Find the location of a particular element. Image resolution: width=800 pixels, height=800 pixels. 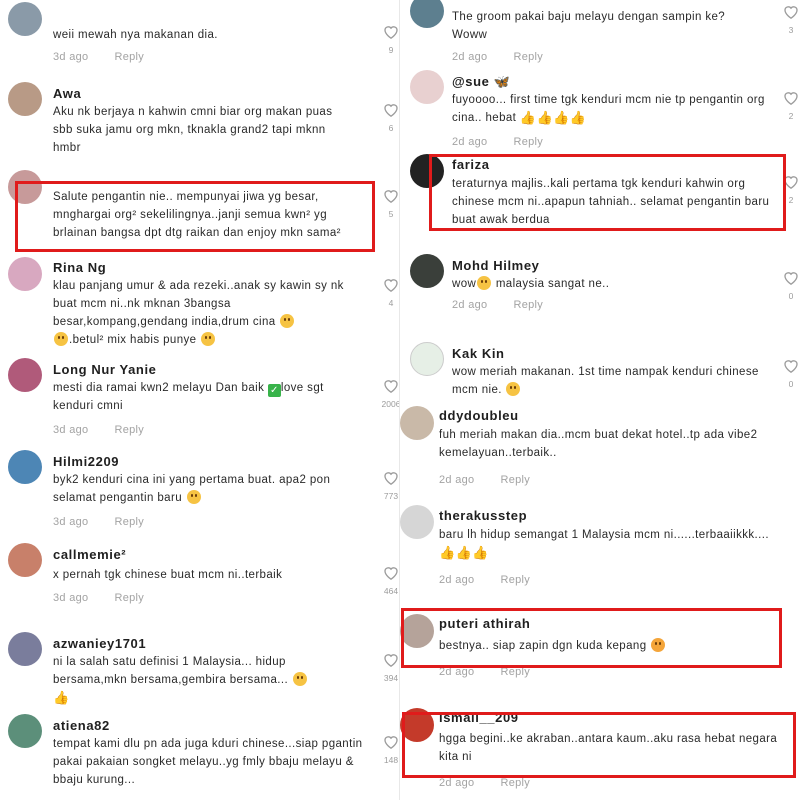

comment-username: Mohd Hilmey is located at coordinates (496, 265).